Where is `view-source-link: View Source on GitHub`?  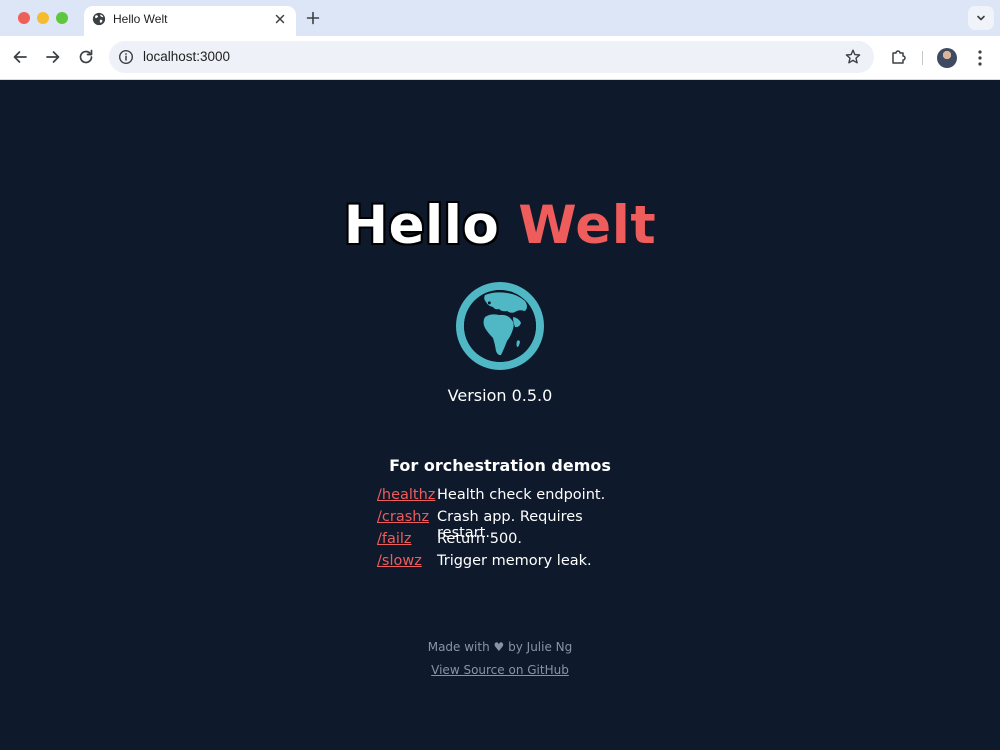
view-source-link: View Source on GitHub is located at coordinates (500, 670).